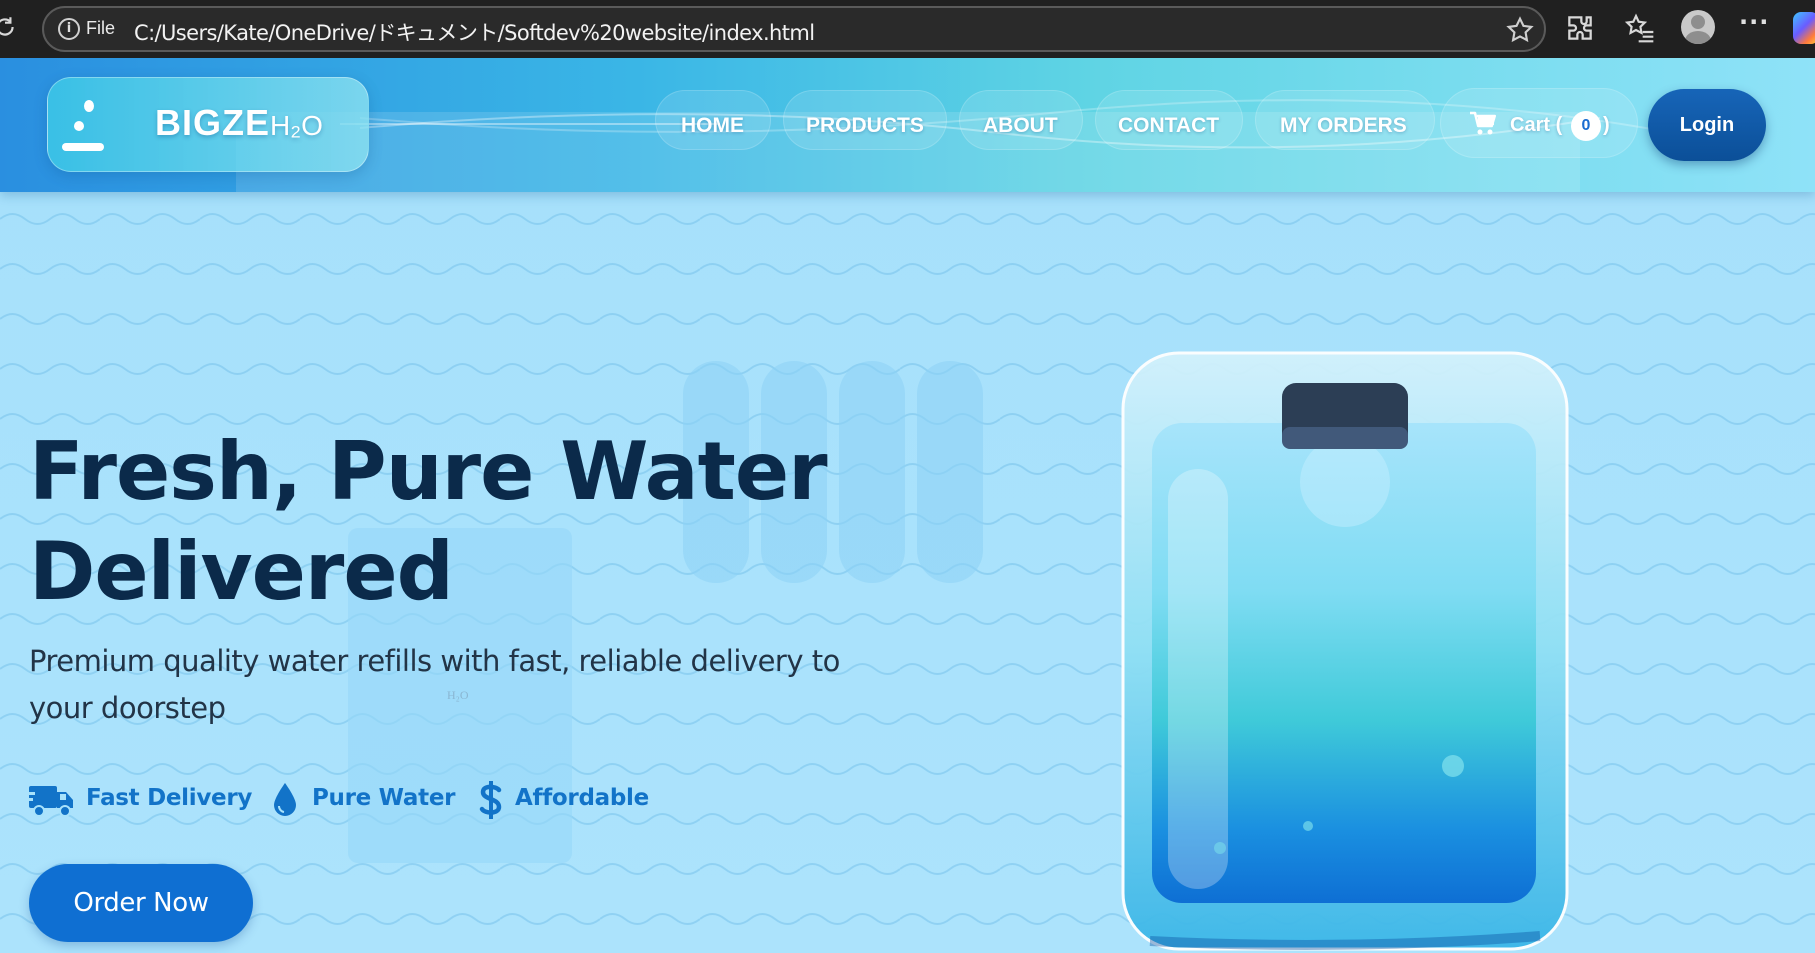 The width and height of the screenshot is (1815, 953). Describe the element at coordinates (384, 798) in the screenshot. I see `feature-pure-water: Pure Water` at that location.